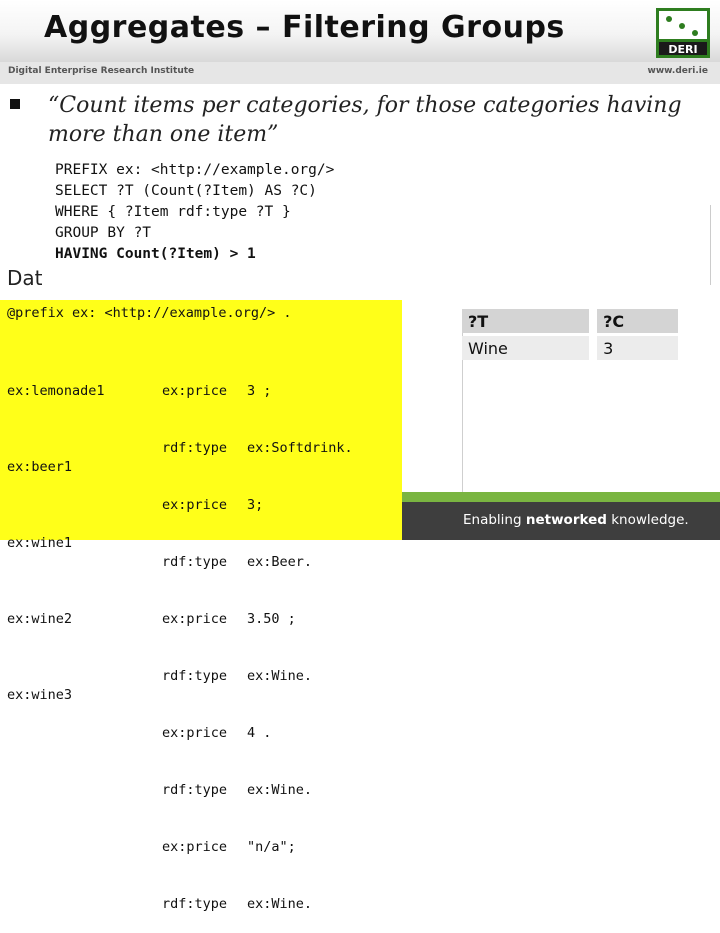 This screenshot has height=933, width=720. I want to click on result-row: Wine 3, so click(570, 348).